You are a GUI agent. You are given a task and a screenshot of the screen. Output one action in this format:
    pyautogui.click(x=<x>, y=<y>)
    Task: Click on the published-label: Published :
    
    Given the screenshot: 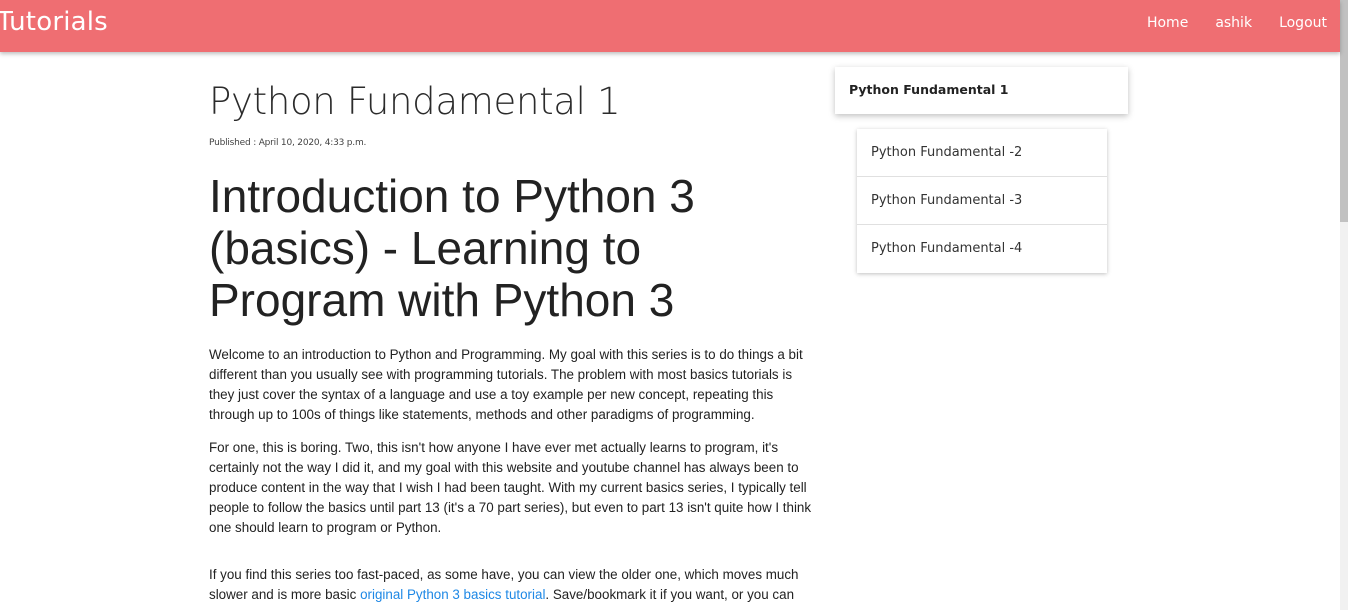 What is the action you would take?
    pyautogui.click(x=234, y=143)
    